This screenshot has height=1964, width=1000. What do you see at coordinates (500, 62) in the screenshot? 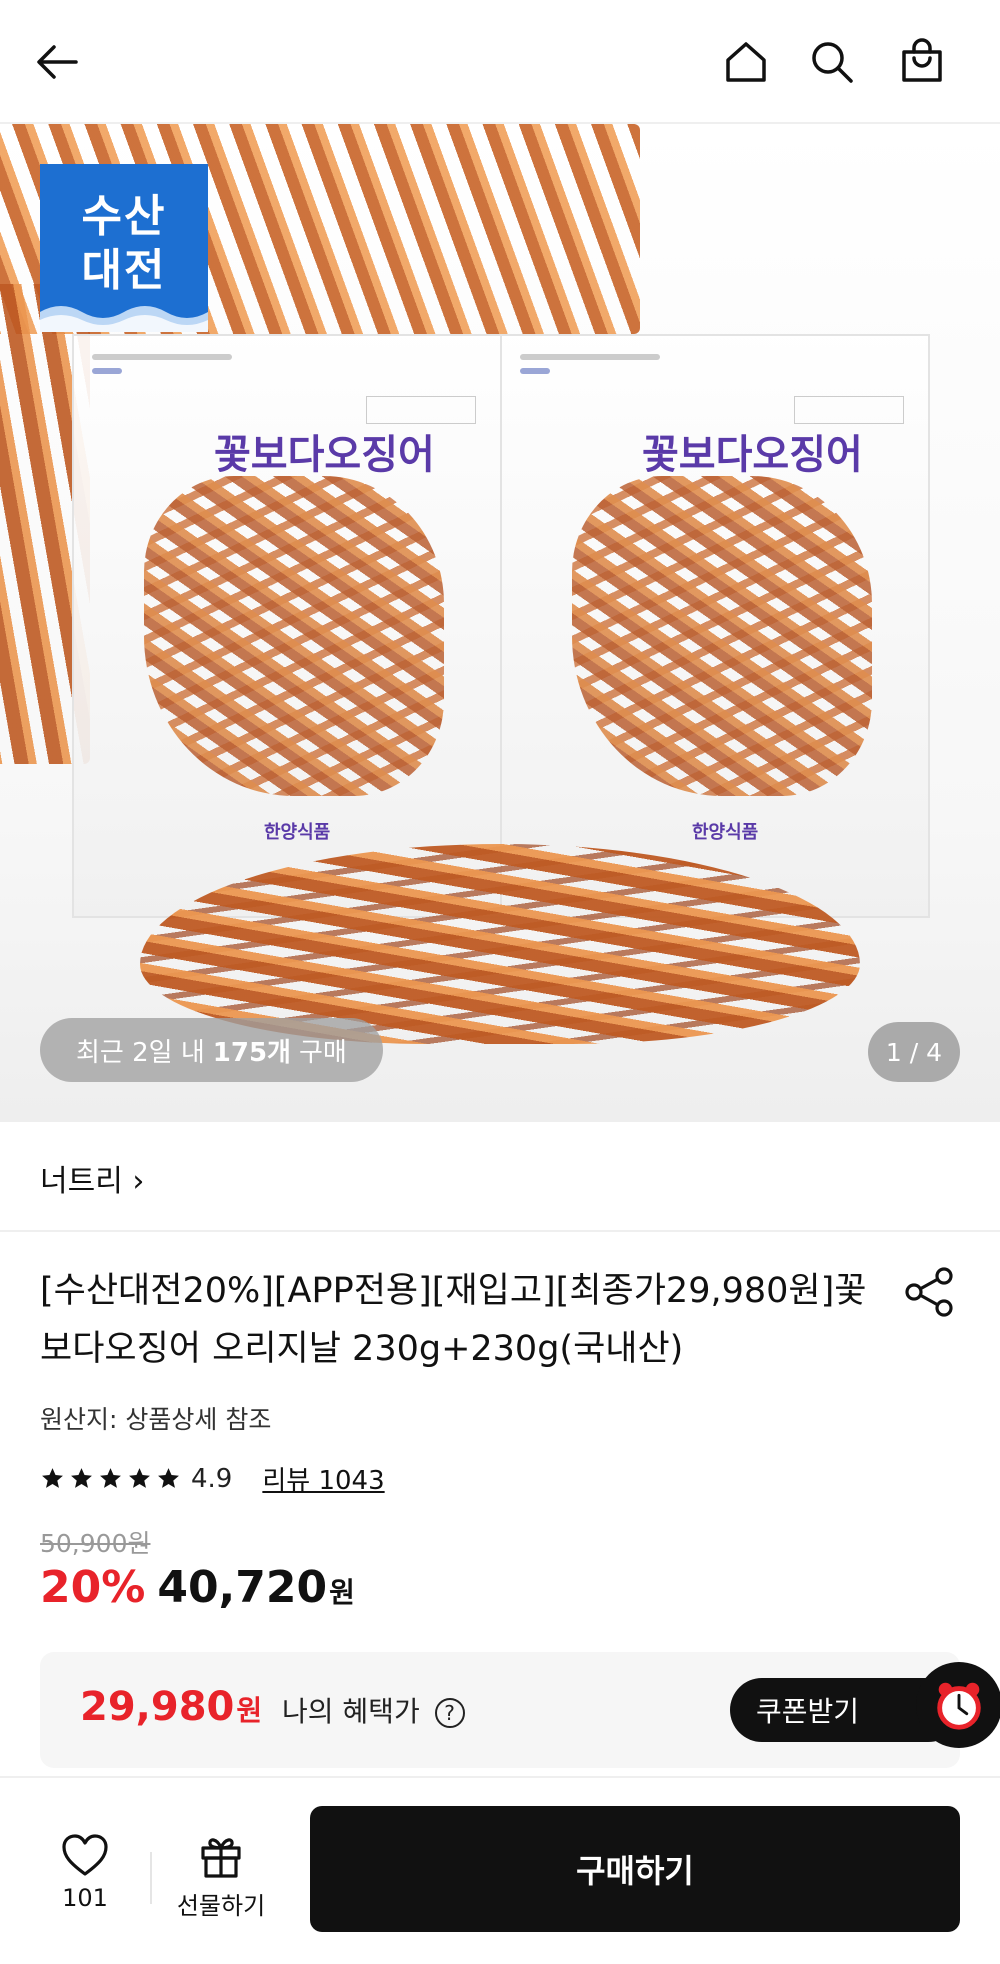
I see `top-app-bar` at bounding box center [500, 62].